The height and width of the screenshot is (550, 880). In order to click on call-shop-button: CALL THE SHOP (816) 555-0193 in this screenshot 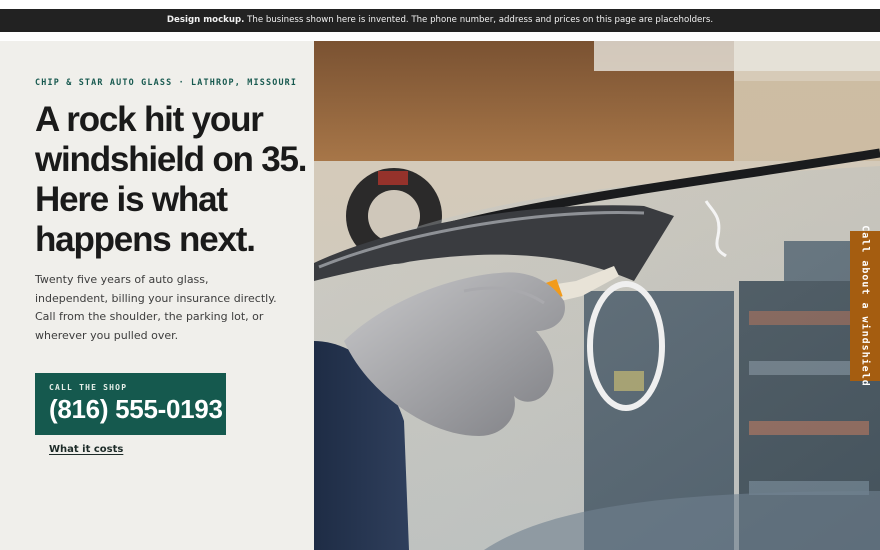, I will do `click(130, 404)`.